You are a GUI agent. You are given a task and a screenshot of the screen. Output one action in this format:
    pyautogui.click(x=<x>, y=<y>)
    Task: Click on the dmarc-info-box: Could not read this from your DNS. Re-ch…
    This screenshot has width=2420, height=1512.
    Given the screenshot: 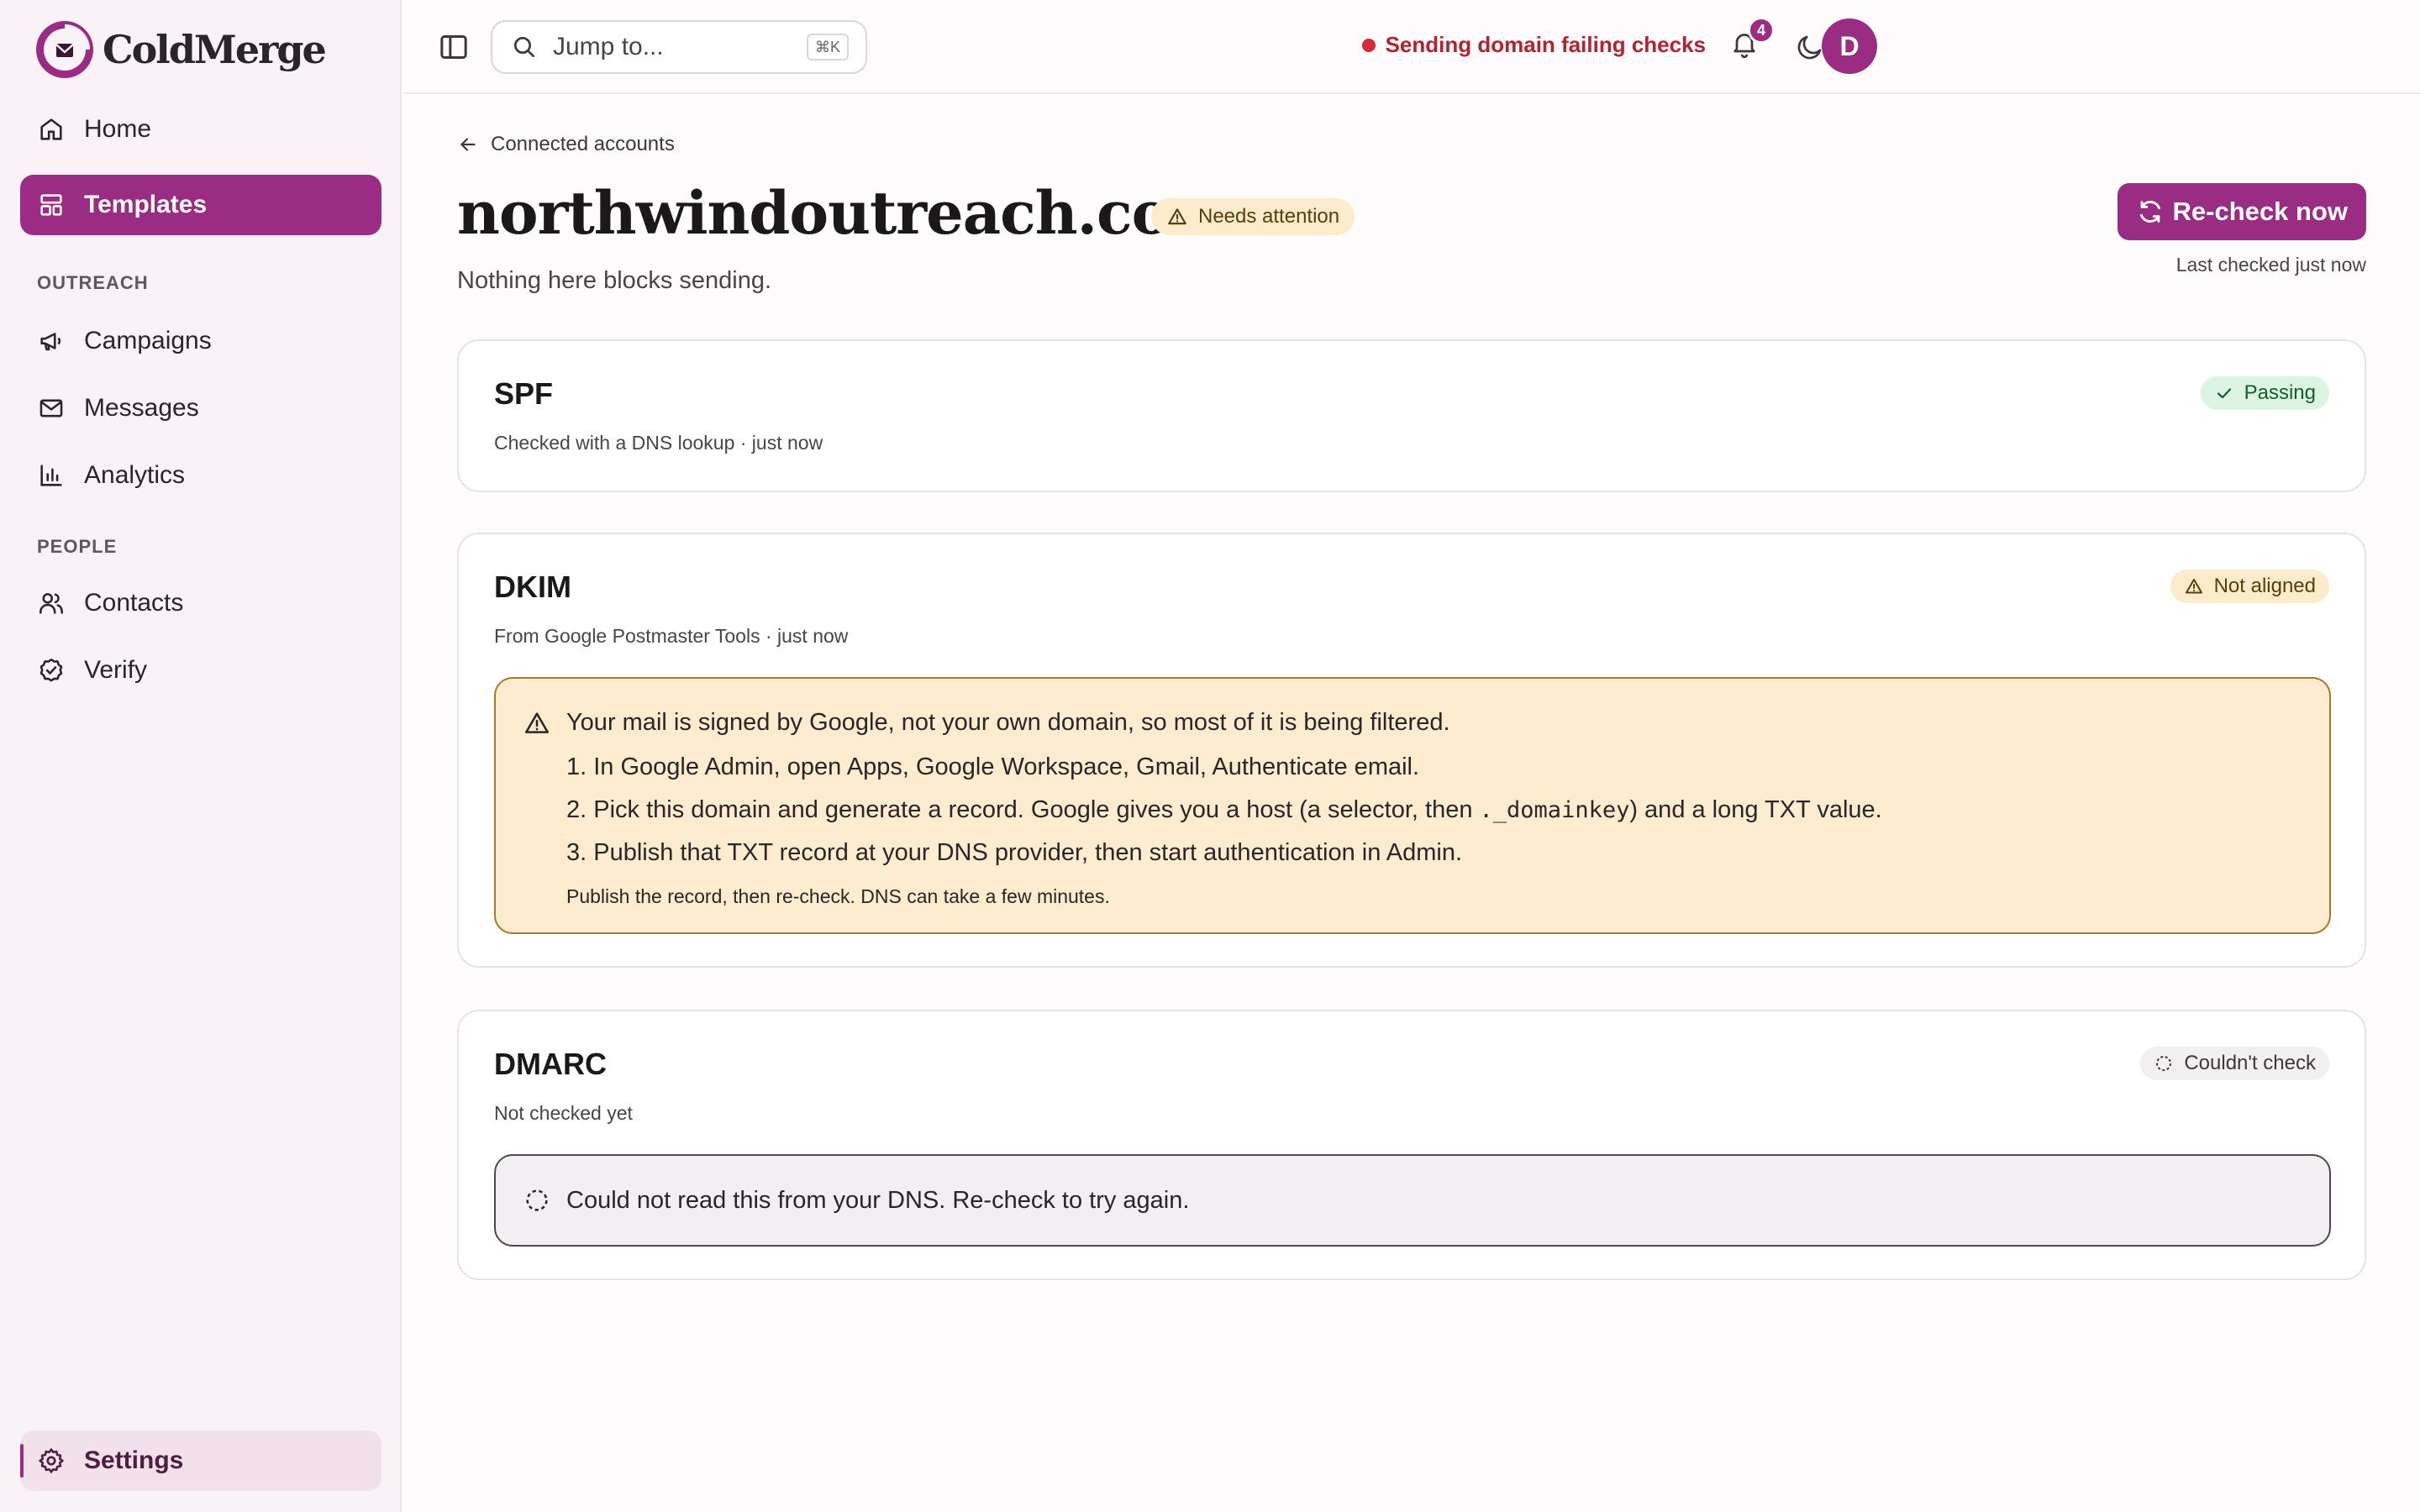 What is the action you would take?
    pyautogui.click(x=1412, y=1200)
    